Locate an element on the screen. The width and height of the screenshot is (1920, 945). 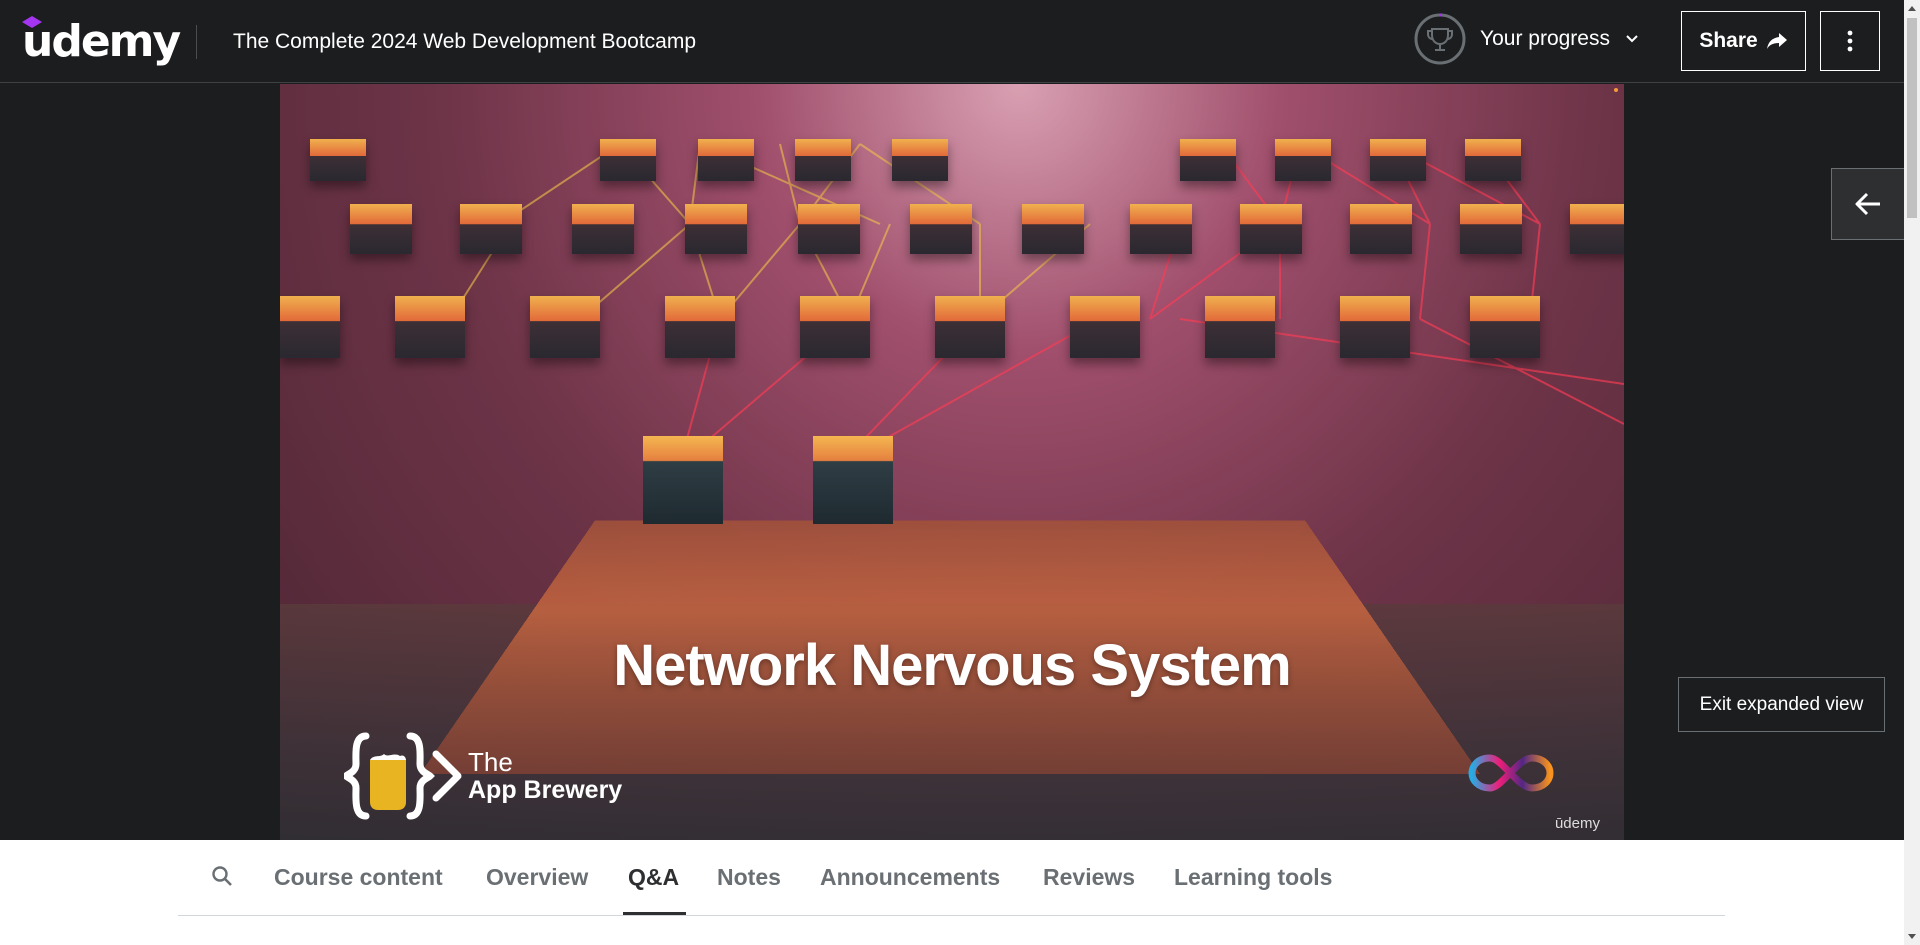
infinity-logo-icon is located at coordinates (1511, 773).